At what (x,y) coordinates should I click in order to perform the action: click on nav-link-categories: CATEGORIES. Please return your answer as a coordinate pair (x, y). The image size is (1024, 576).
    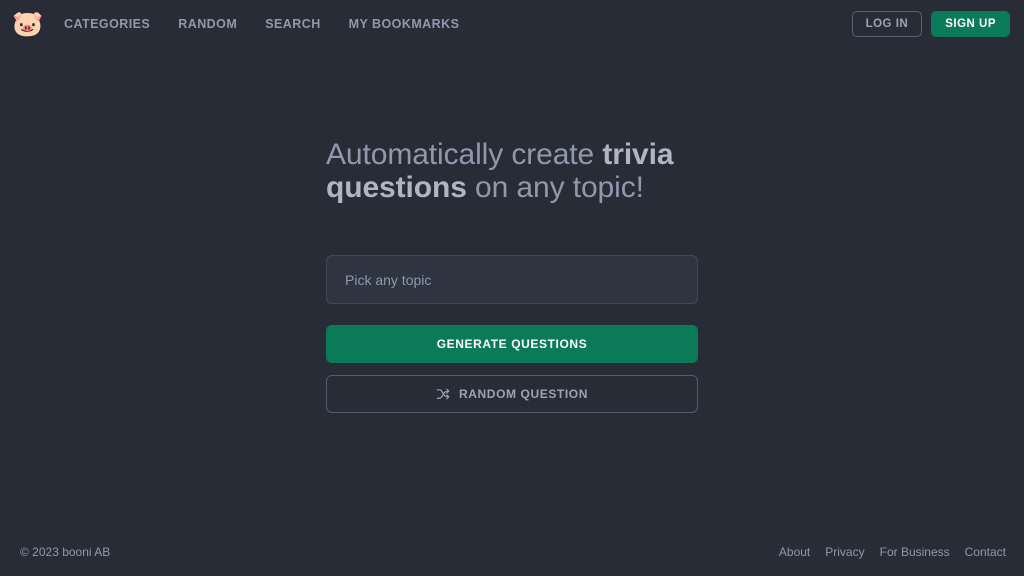
    Looking at the image, I should click on (107, 24).